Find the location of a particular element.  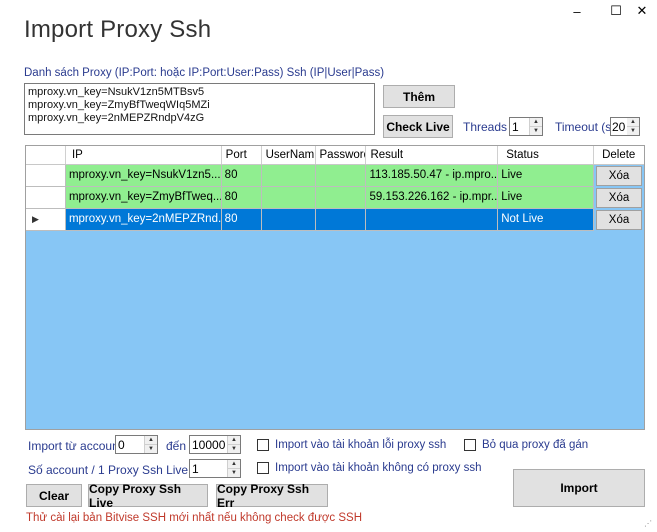

per-proxy-label: Số account / 1 Proxy Ssh Live is located at coordinates (108, 470).